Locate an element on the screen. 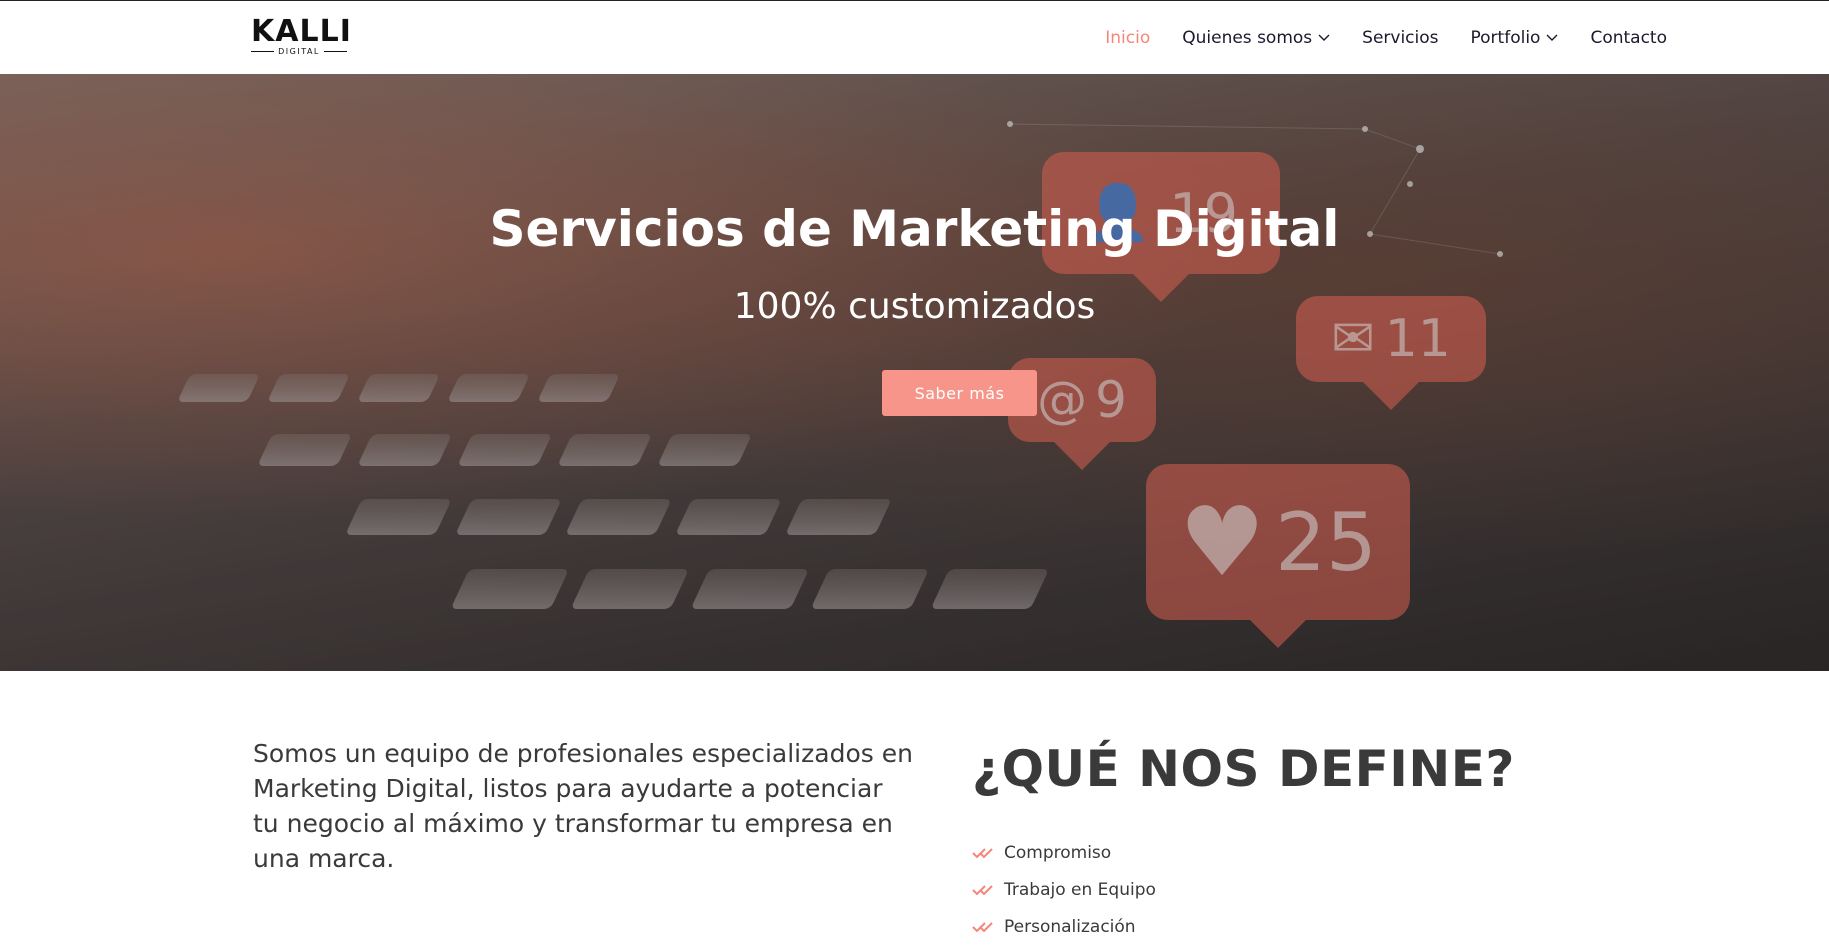 Image resolution: width=1829 pixels, height=945 pixels. nav-item-label: Servicios is located at coordinates (1400, 38).